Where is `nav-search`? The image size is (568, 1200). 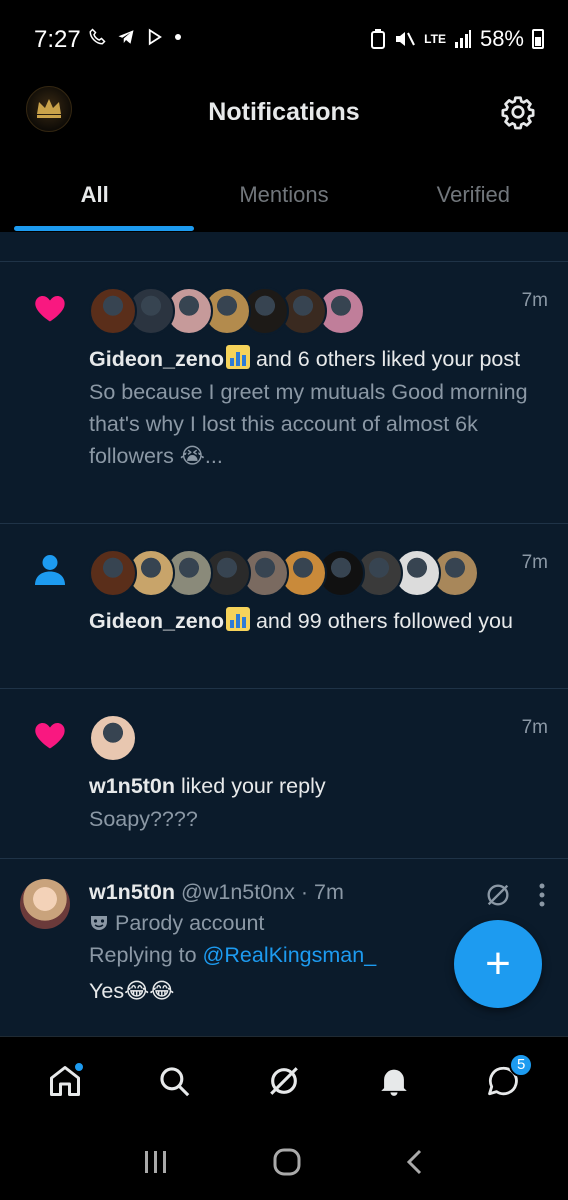 nav-search is located at coordinates (174, 1081).